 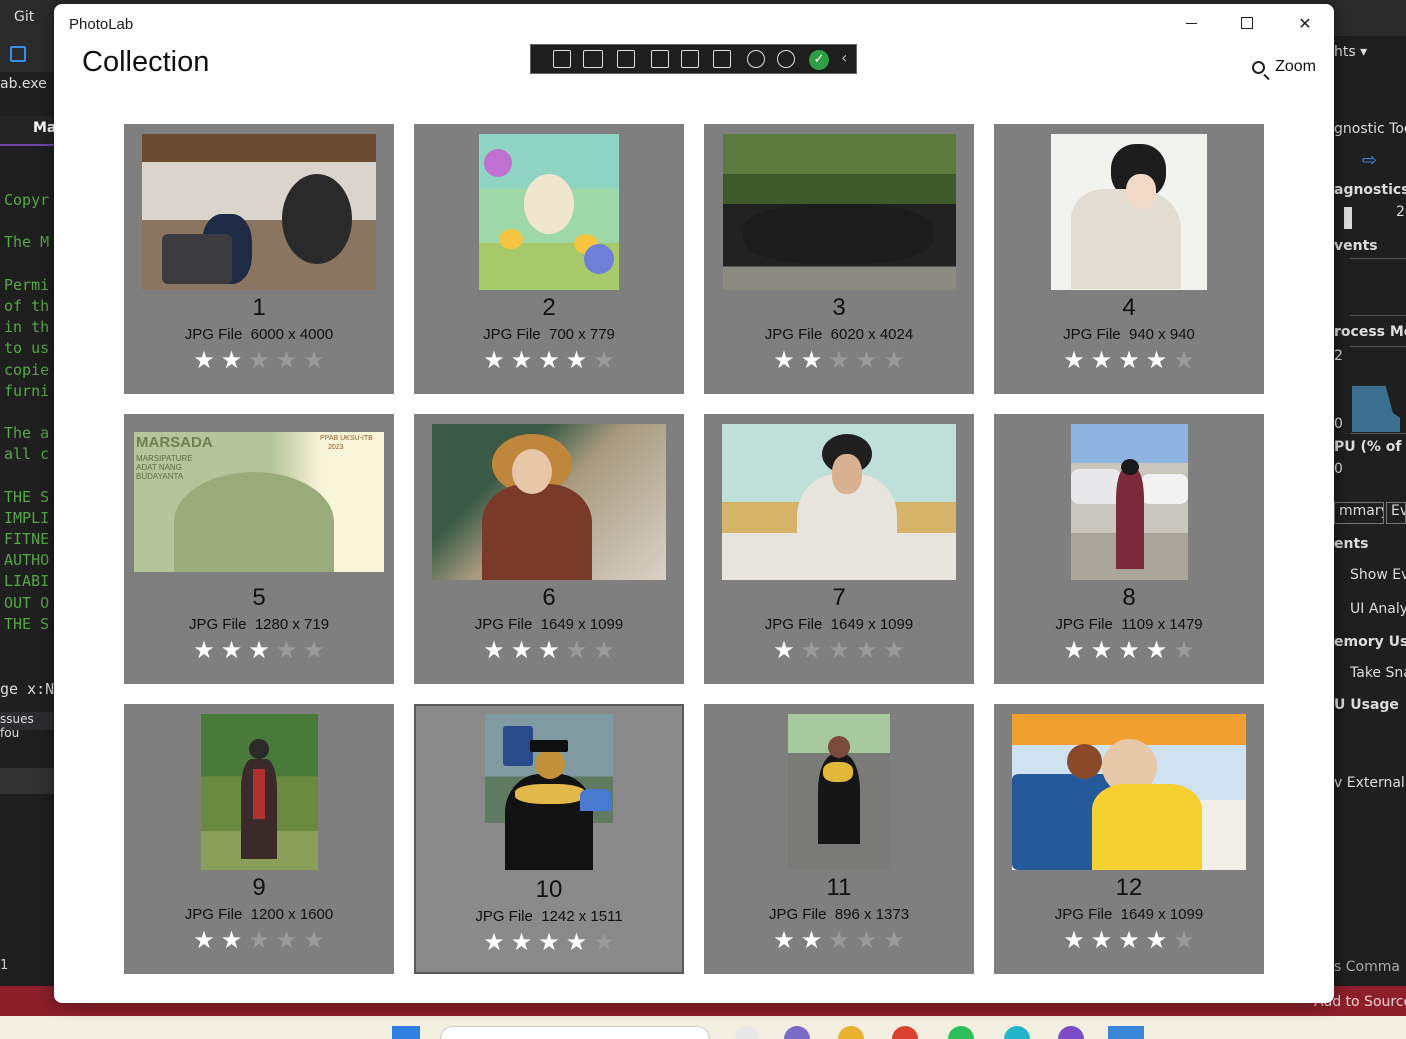 I want to click on photo-card: 7 JPG File 1649 x 1099 ★★★★★, so click(x=839, y=549).